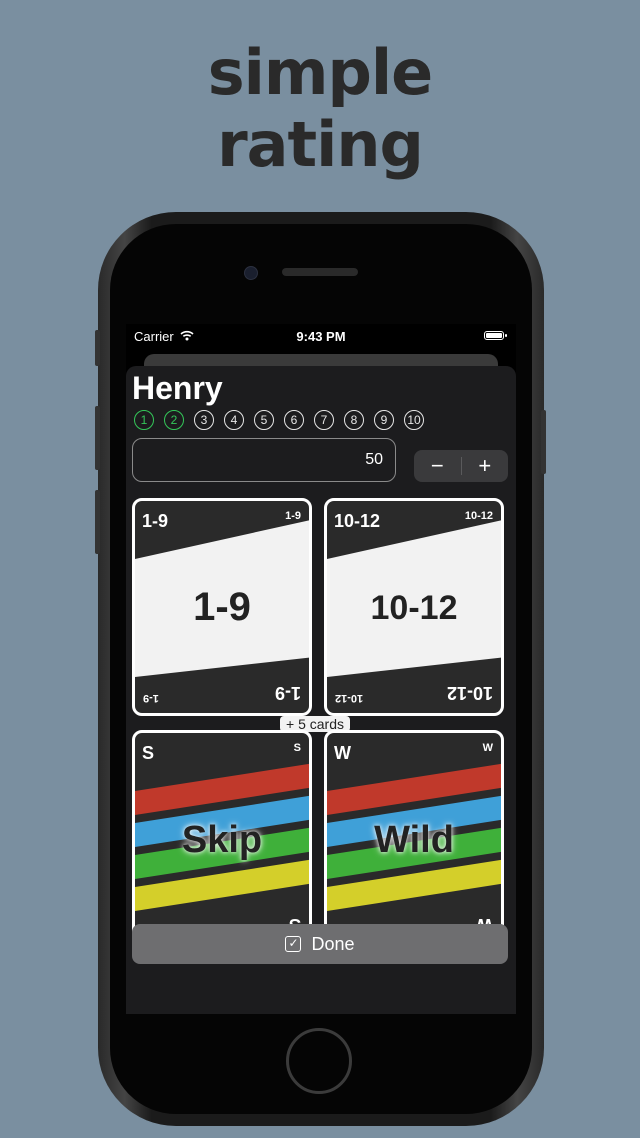 The width and height of the screenshot is (640, 1138). Describe the element at coordinates (297, 748) in the screenshot. I see `card-corner-top-right: S` at that location.